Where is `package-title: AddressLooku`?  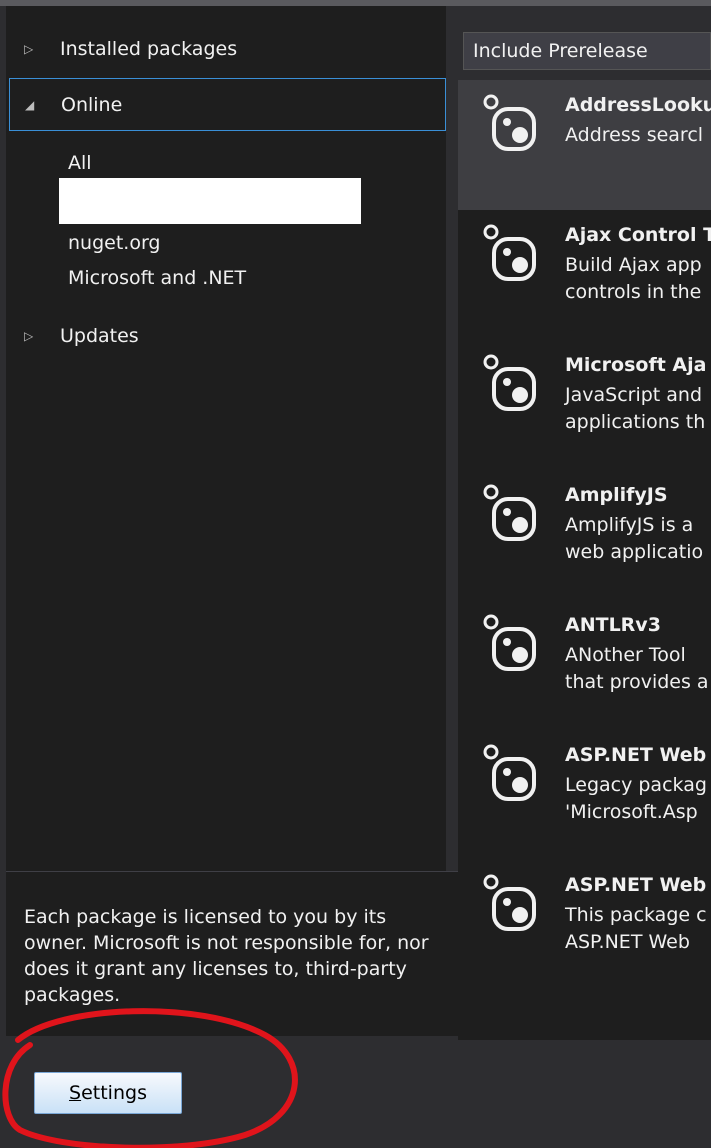 package-title: AddressLooku is located at coordinates (638, 105).